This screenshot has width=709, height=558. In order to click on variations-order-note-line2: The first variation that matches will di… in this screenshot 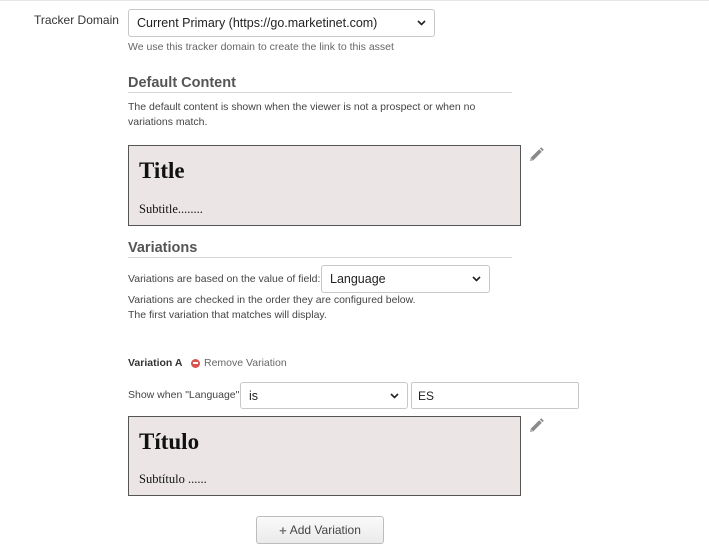, I will do `click(227, 315)`.